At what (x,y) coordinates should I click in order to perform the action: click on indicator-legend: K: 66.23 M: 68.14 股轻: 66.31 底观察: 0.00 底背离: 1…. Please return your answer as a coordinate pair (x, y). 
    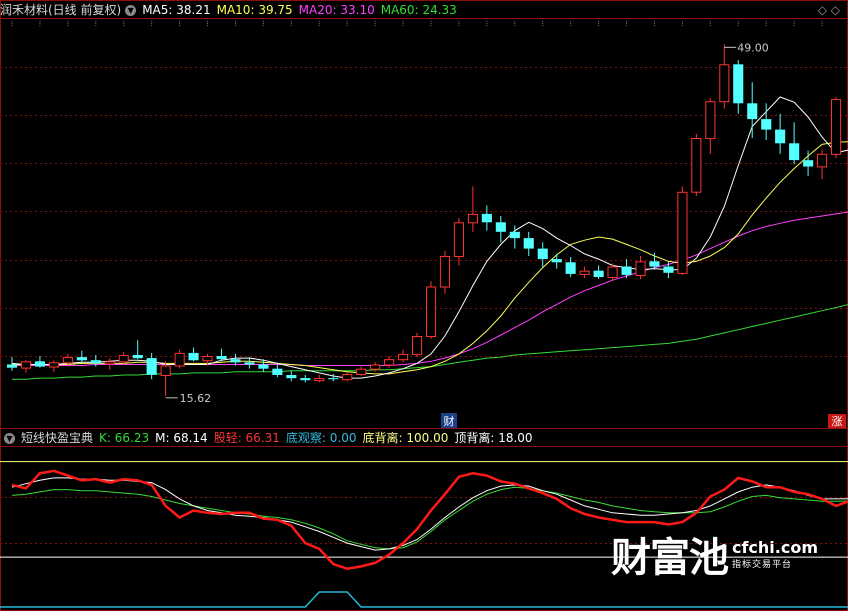
    Looking at the image, I should click on (319, 438).